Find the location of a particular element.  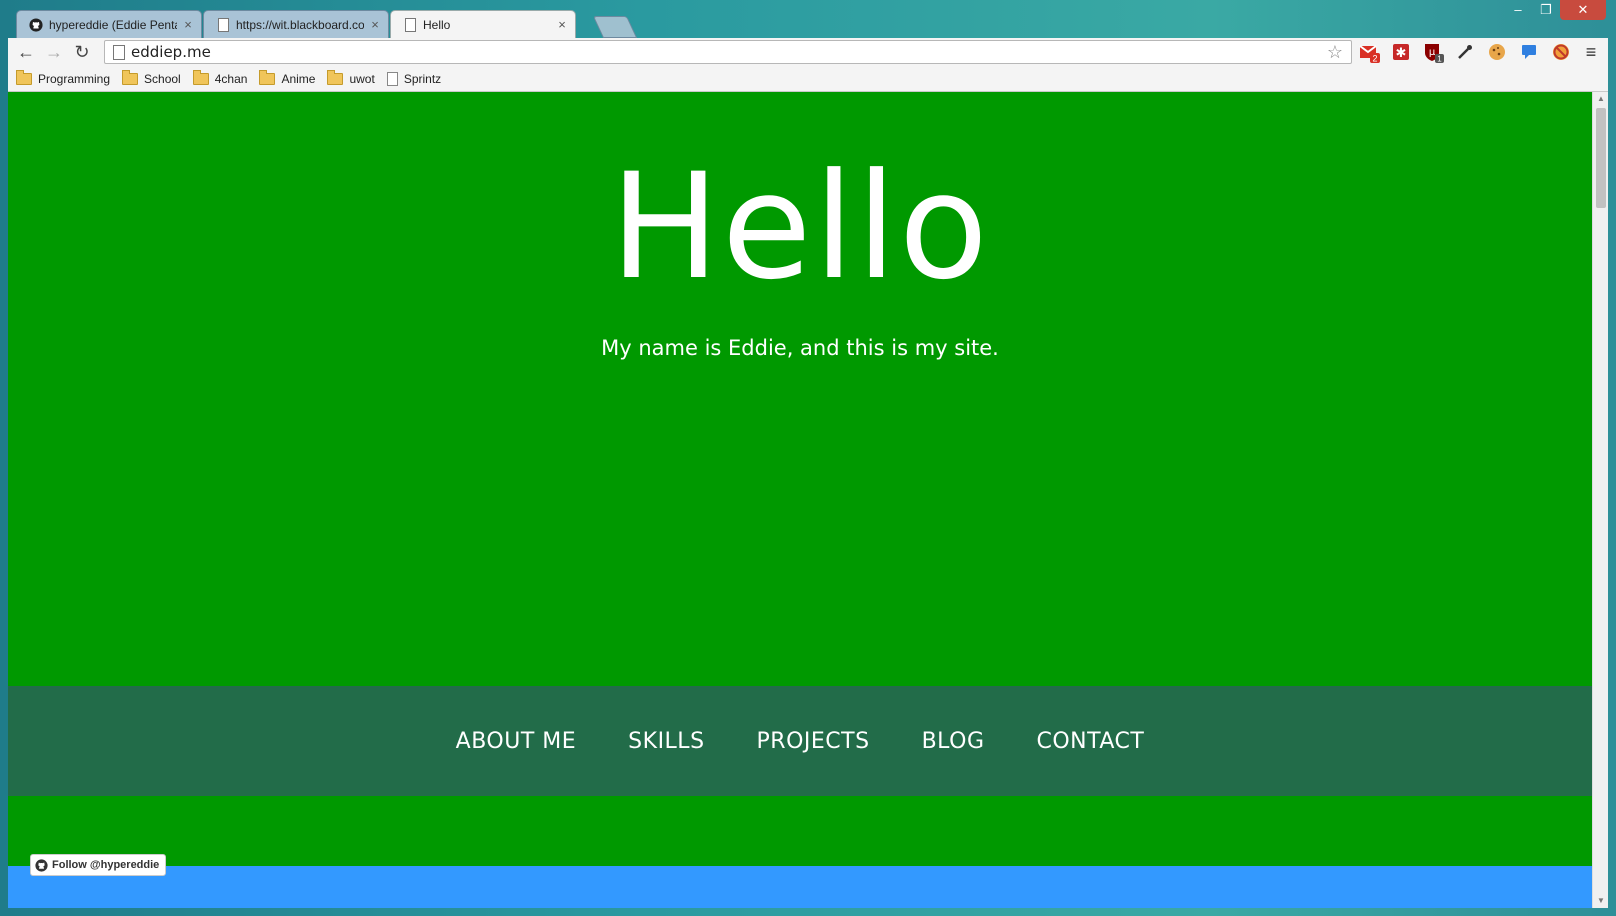

tab-label: https://wit.blackboard.co is located at coordinates (300, 24).